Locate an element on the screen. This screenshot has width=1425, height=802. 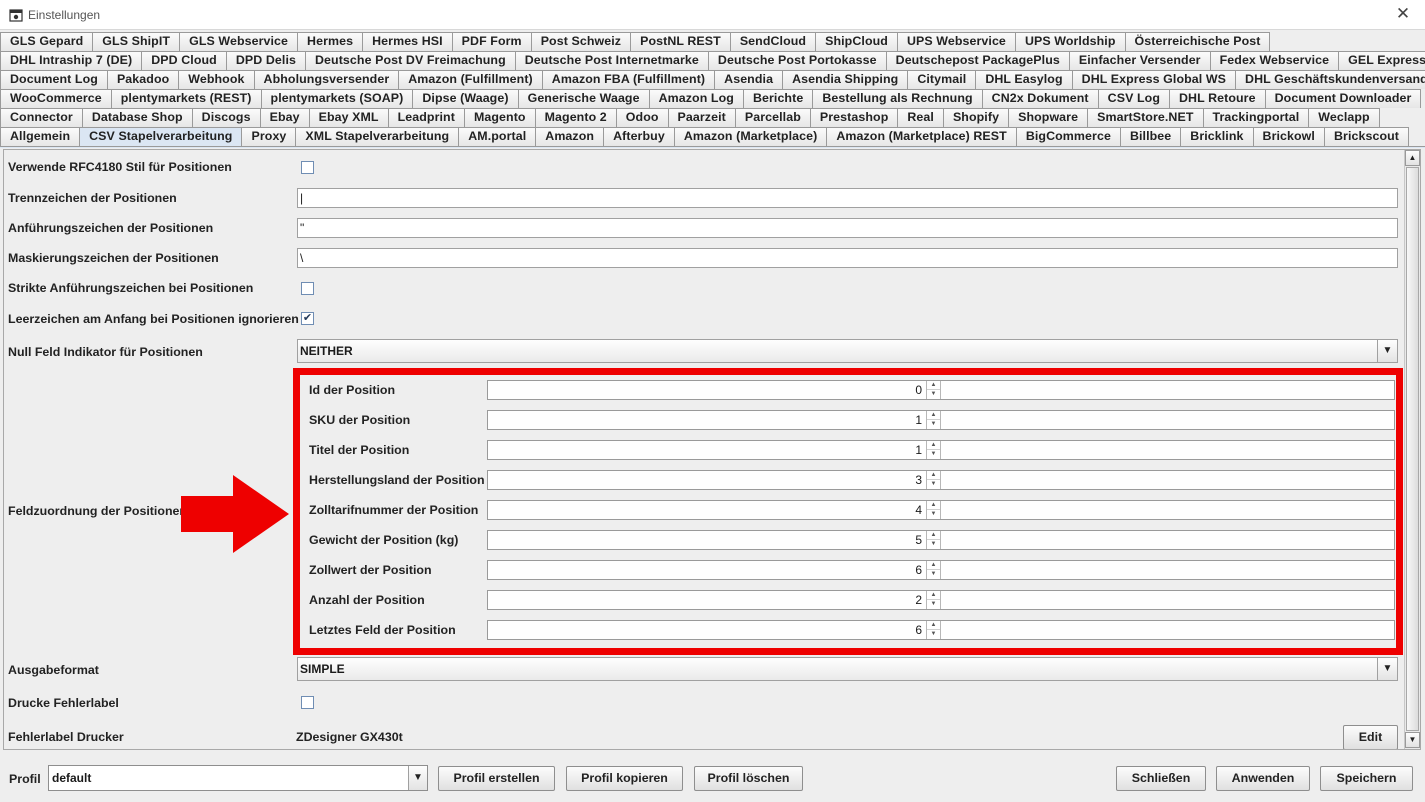
tab-asendia: Asendia is located at coordinates (749, 79).